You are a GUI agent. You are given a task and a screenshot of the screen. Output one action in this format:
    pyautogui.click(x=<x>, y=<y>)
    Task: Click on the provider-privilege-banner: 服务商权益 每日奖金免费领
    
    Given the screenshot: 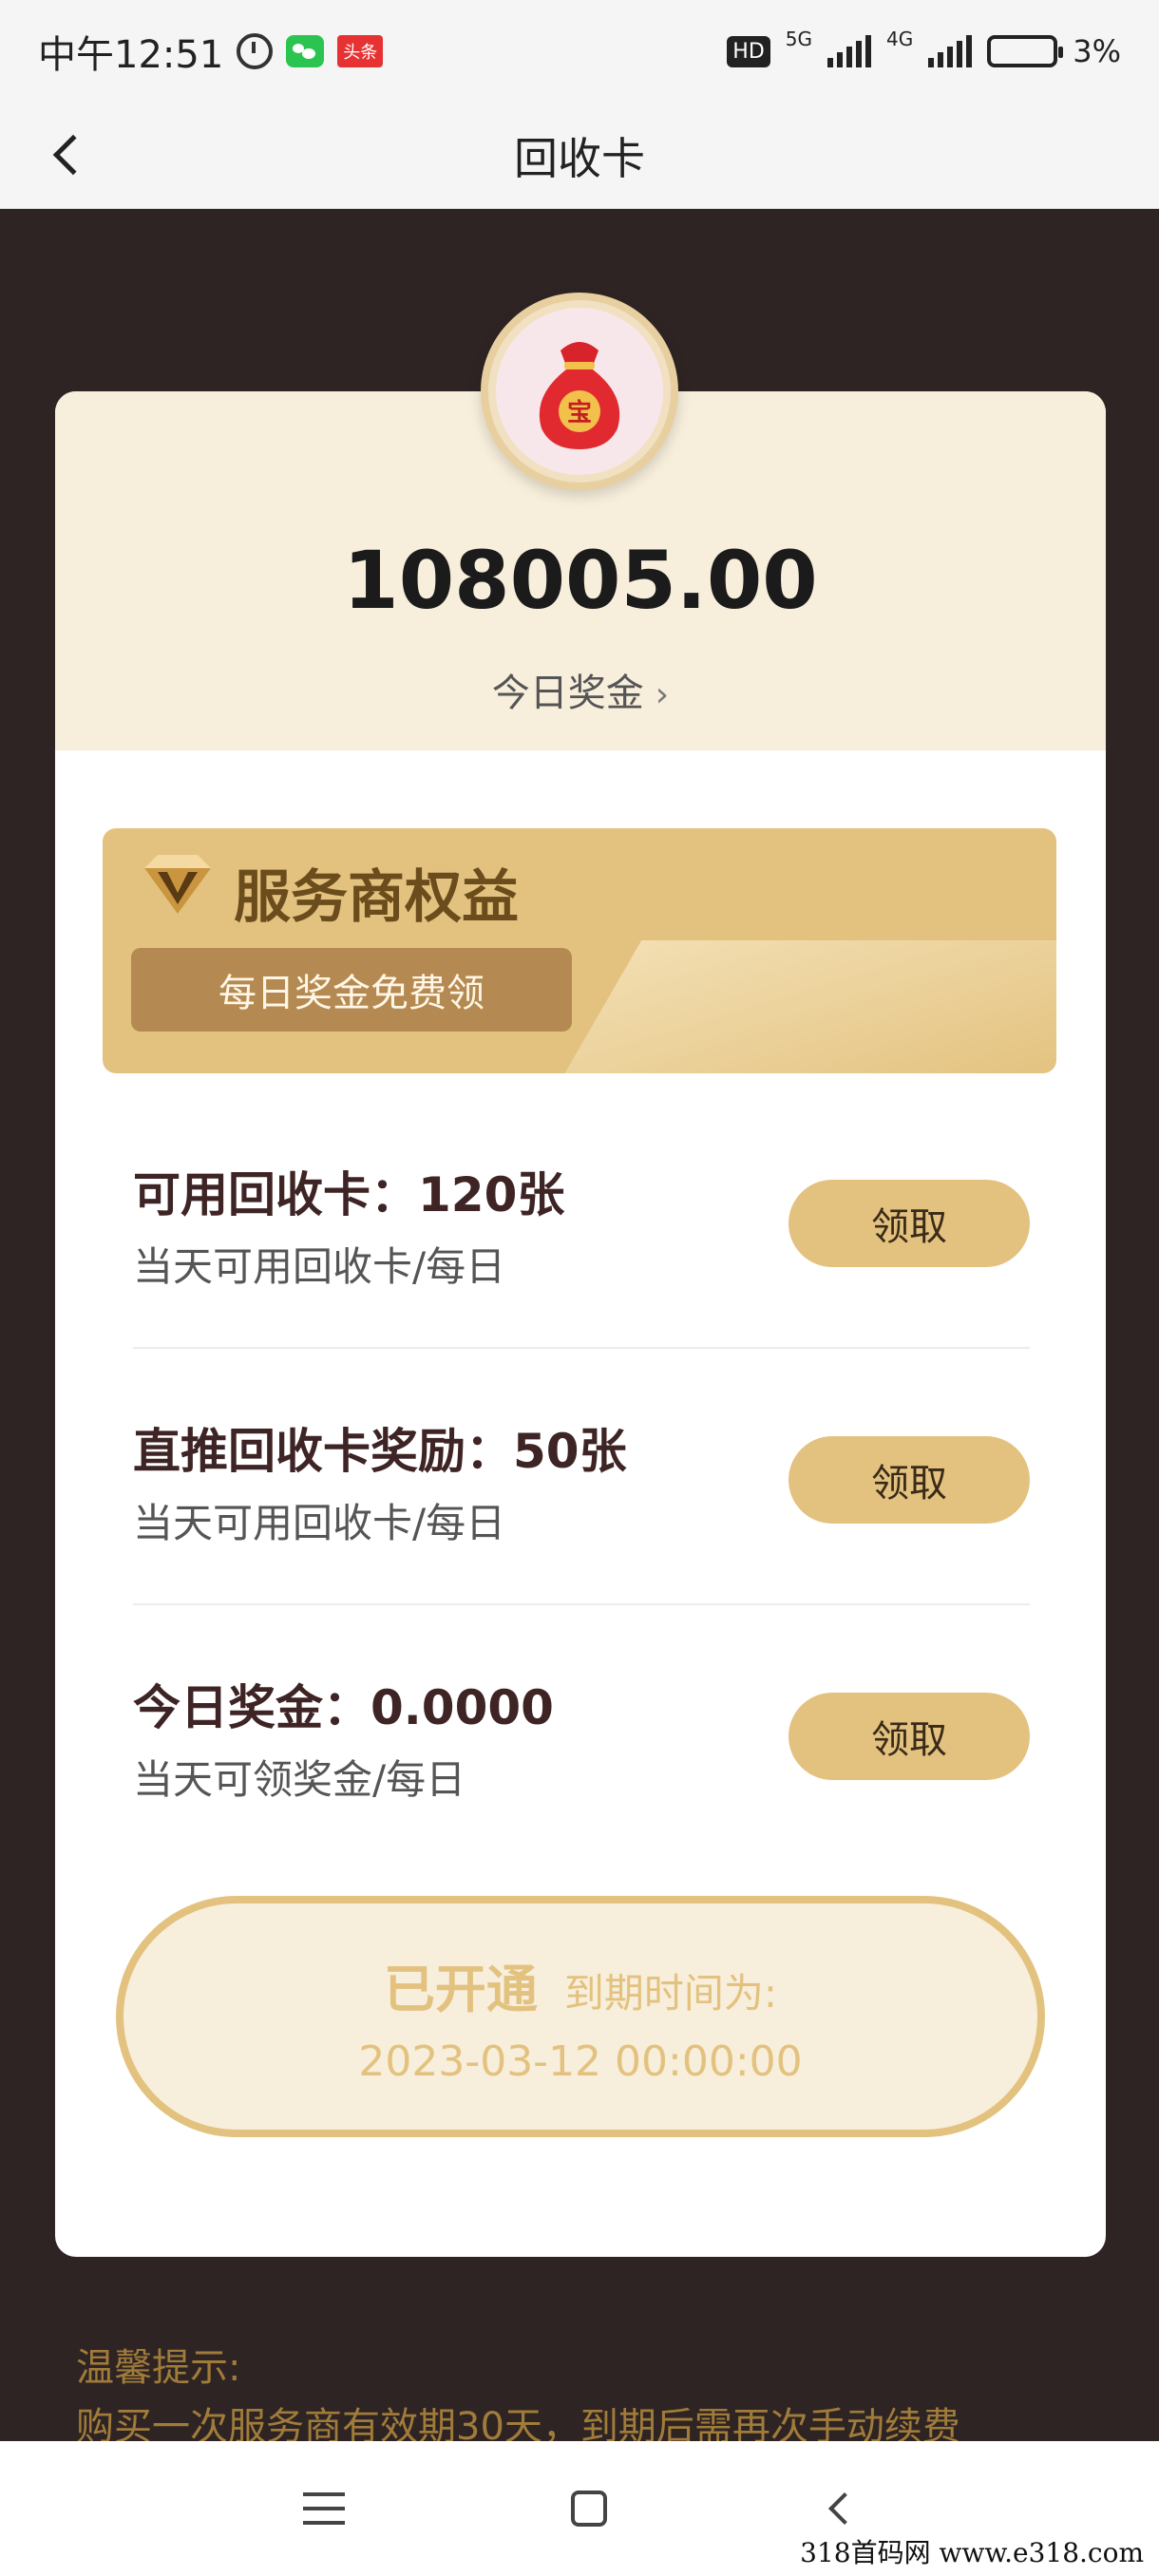 What is the action you would take?
    pyautogui.click(x=579, y=950)
    